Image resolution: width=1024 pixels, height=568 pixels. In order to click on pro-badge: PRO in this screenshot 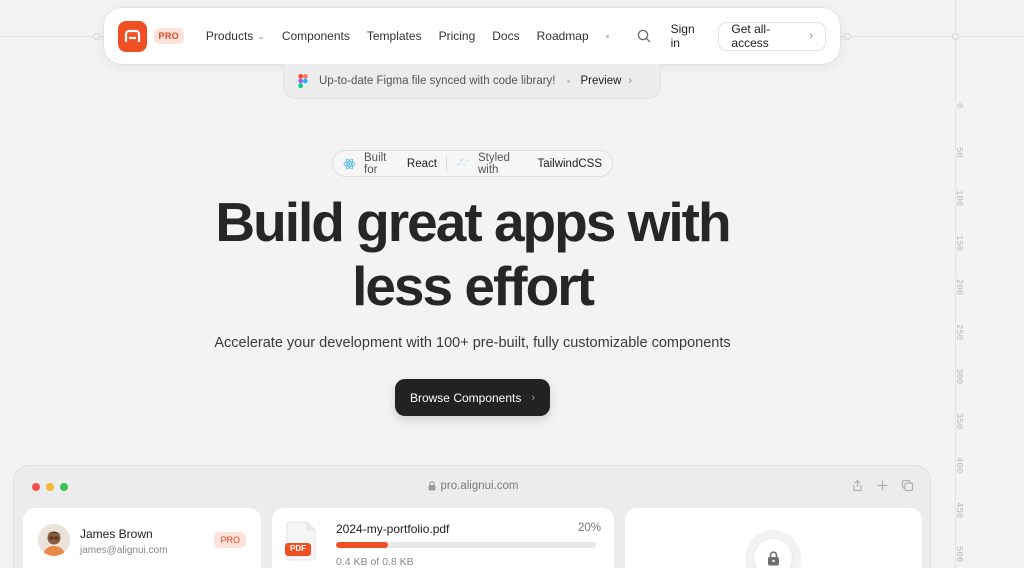, I will do `click(168, 36)`.